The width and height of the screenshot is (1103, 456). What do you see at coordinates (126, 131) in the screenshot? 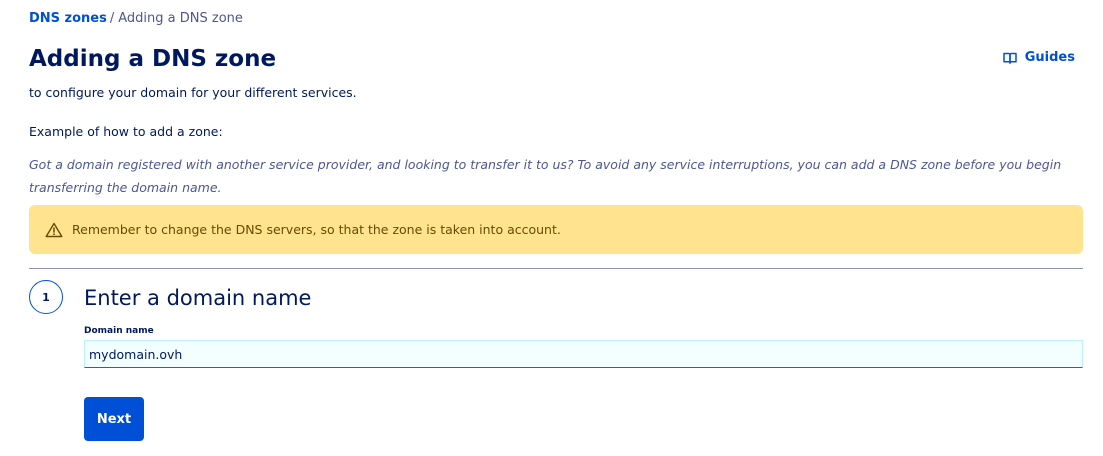
I see `example-heading: Example of how to add a zone:` at bounding box center [126, 131].